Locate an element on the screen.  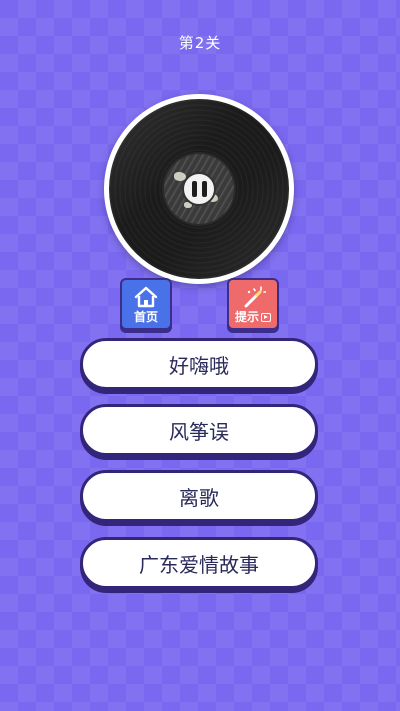
hint-button: 提示 is located at coordinates (253, 304).